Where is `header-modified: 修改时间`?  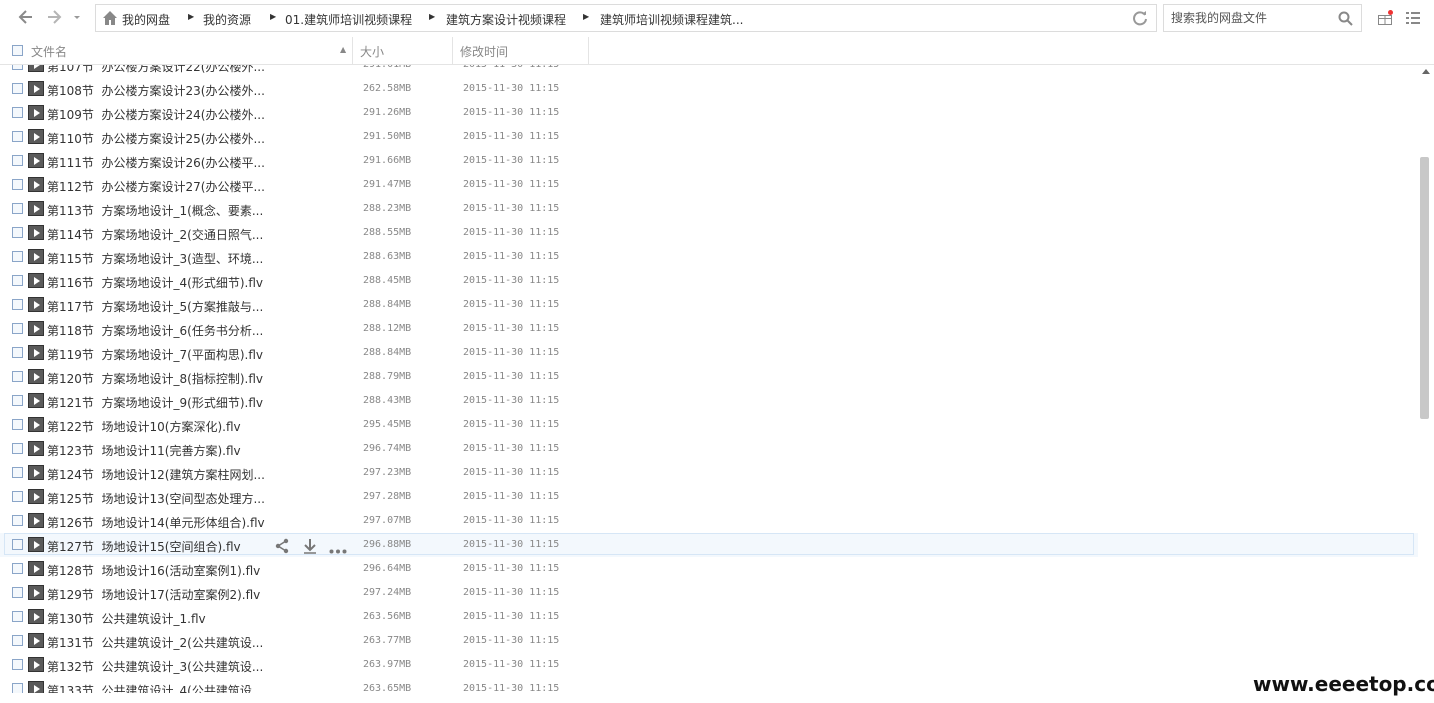
header-modified: 修改时间 is located at coordinates (484, 51).